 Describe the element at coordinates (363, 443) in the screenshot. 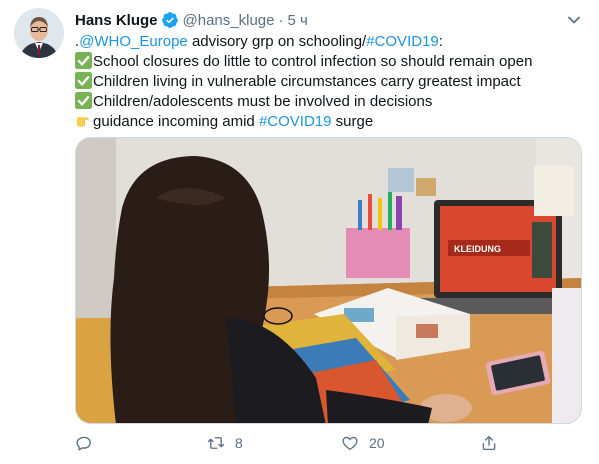

I see `like-button: 20` at that location.